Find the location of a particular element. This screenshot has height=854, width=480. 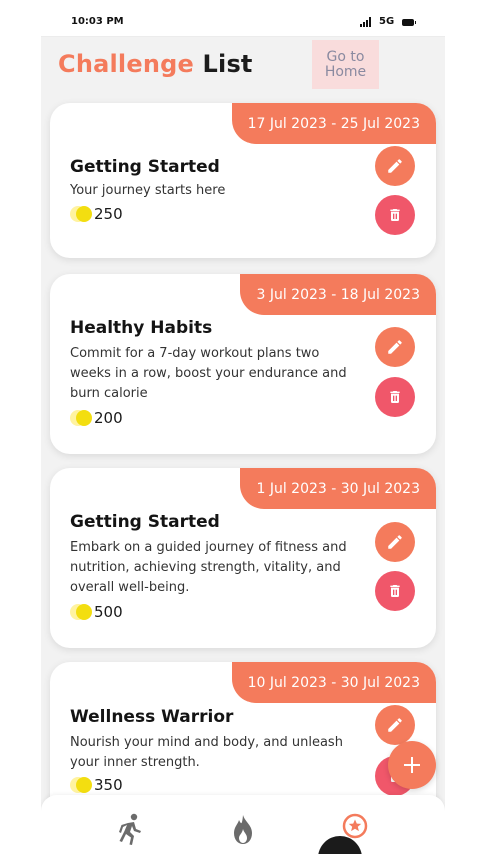

points-value: 500 is located at coordinates (108, 612).